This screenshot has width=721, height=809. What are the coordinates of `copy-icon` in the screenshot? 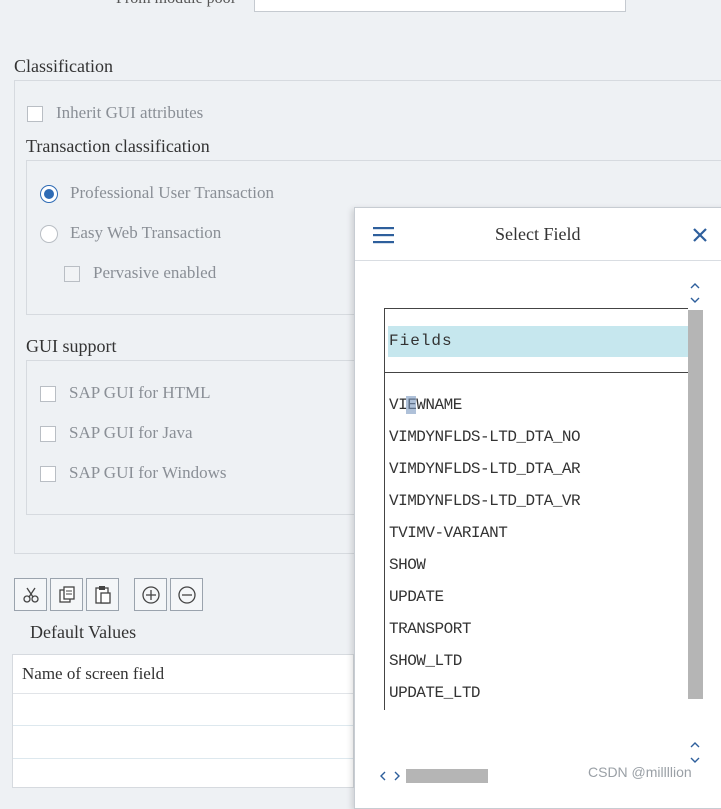 It's located at (67, 594).